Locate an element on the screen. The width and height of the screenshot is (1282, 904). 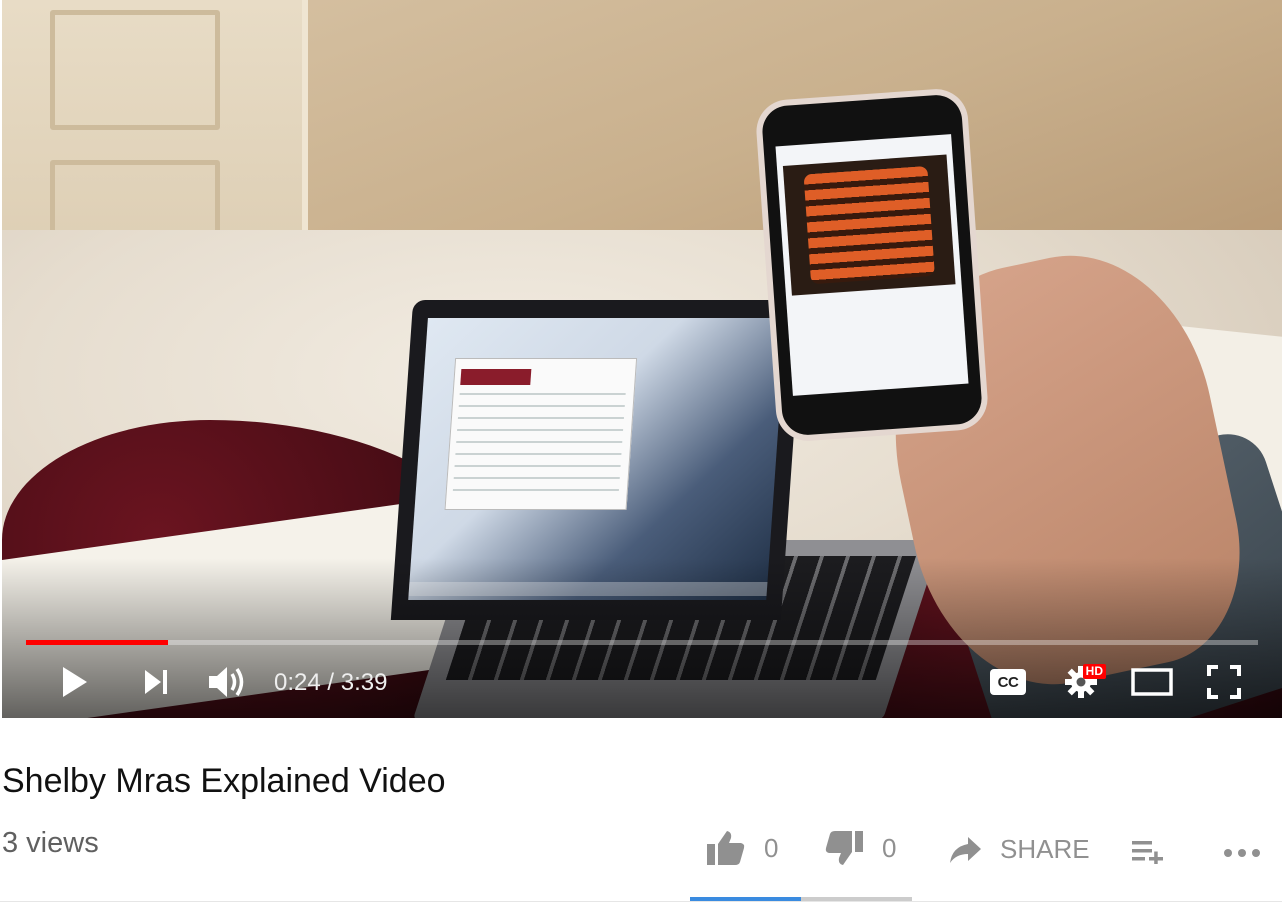
theater-mode-button is located at coordinates (1152, 682).